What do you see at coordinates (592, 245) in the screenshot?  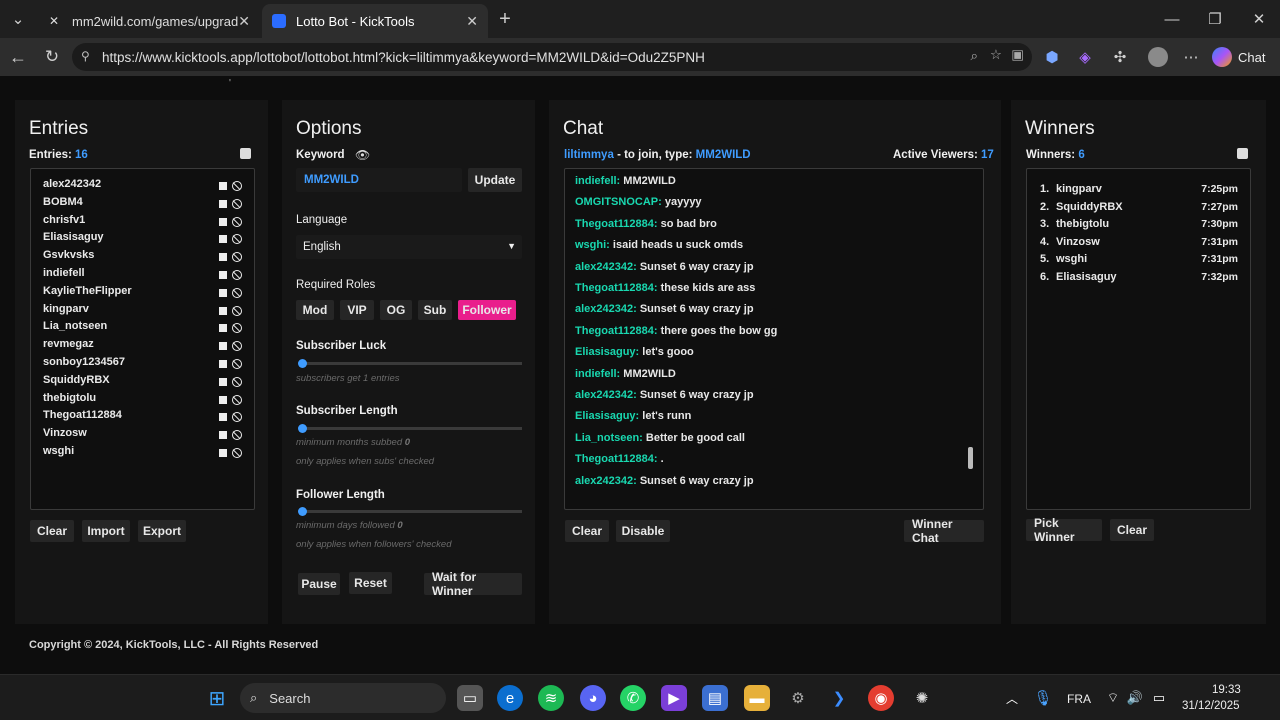 I see `chat-username: wsghi:` at bounding box center [592, 245].